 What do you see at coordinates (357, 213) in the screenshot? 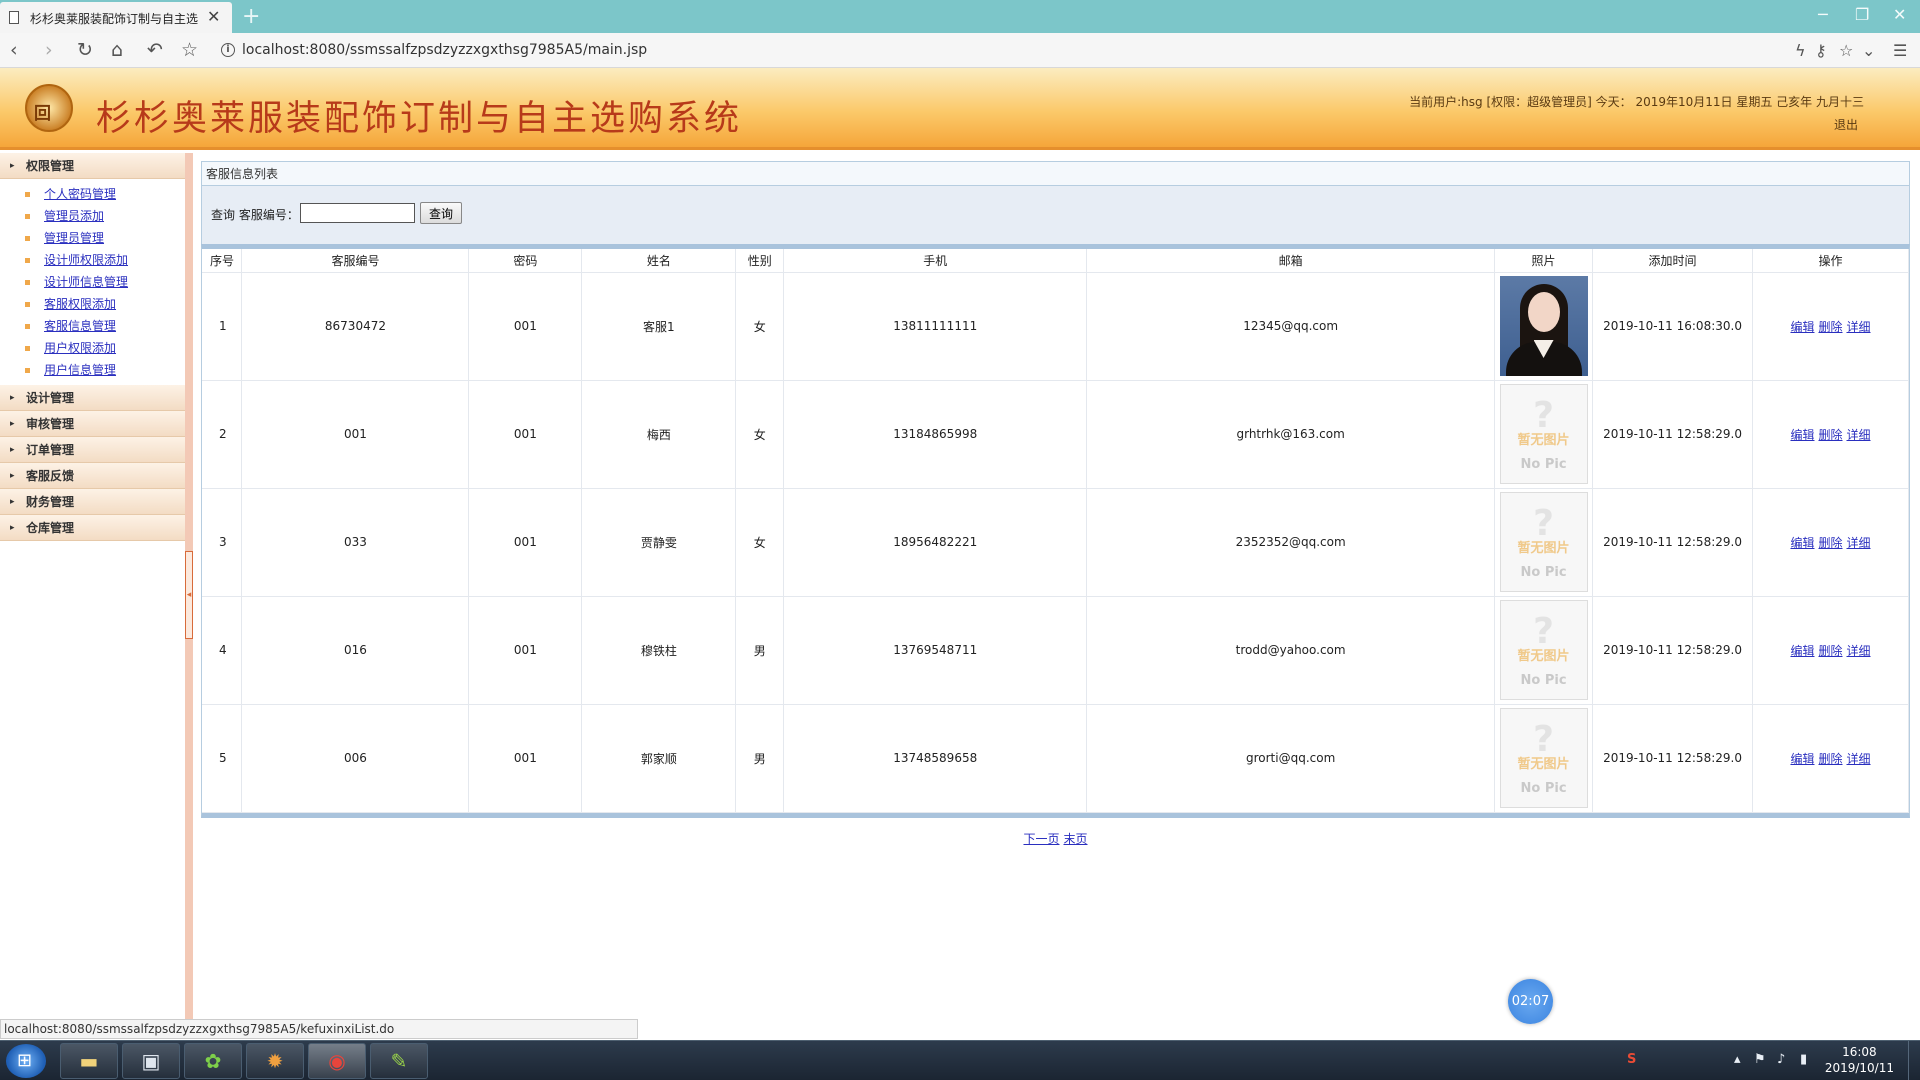
I see `service-code-input` at bounding box center [357, 213].